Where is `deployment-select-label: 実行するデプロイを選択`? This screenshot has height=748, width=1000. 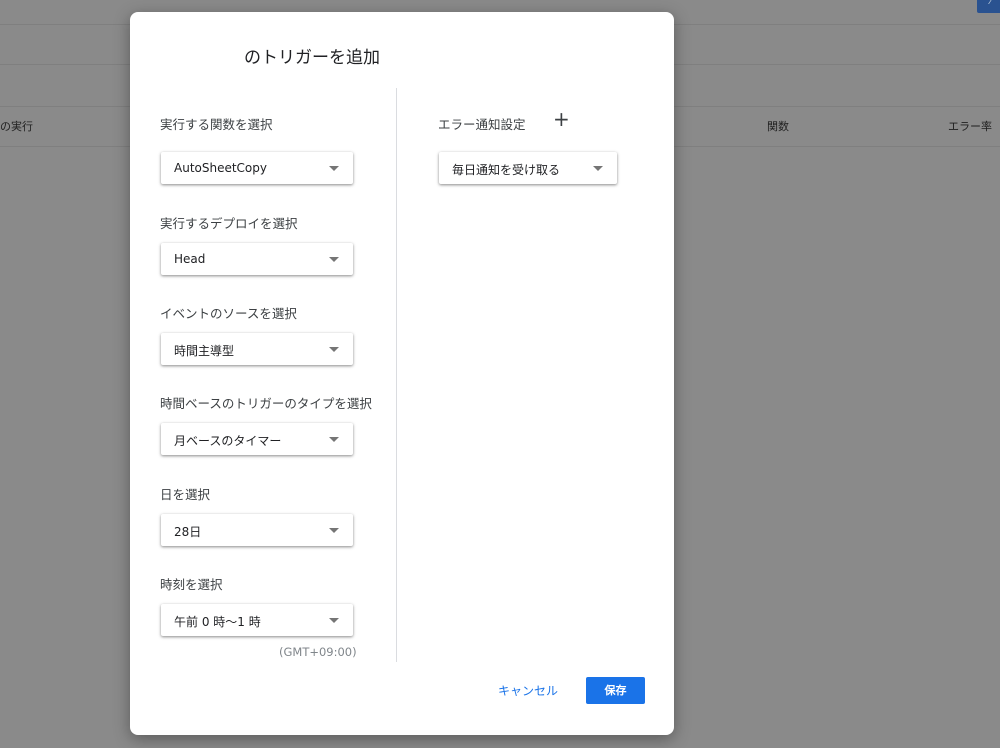
deployment-select-label: 実行するデプロイを選択 is located at coordinates (229, 223).